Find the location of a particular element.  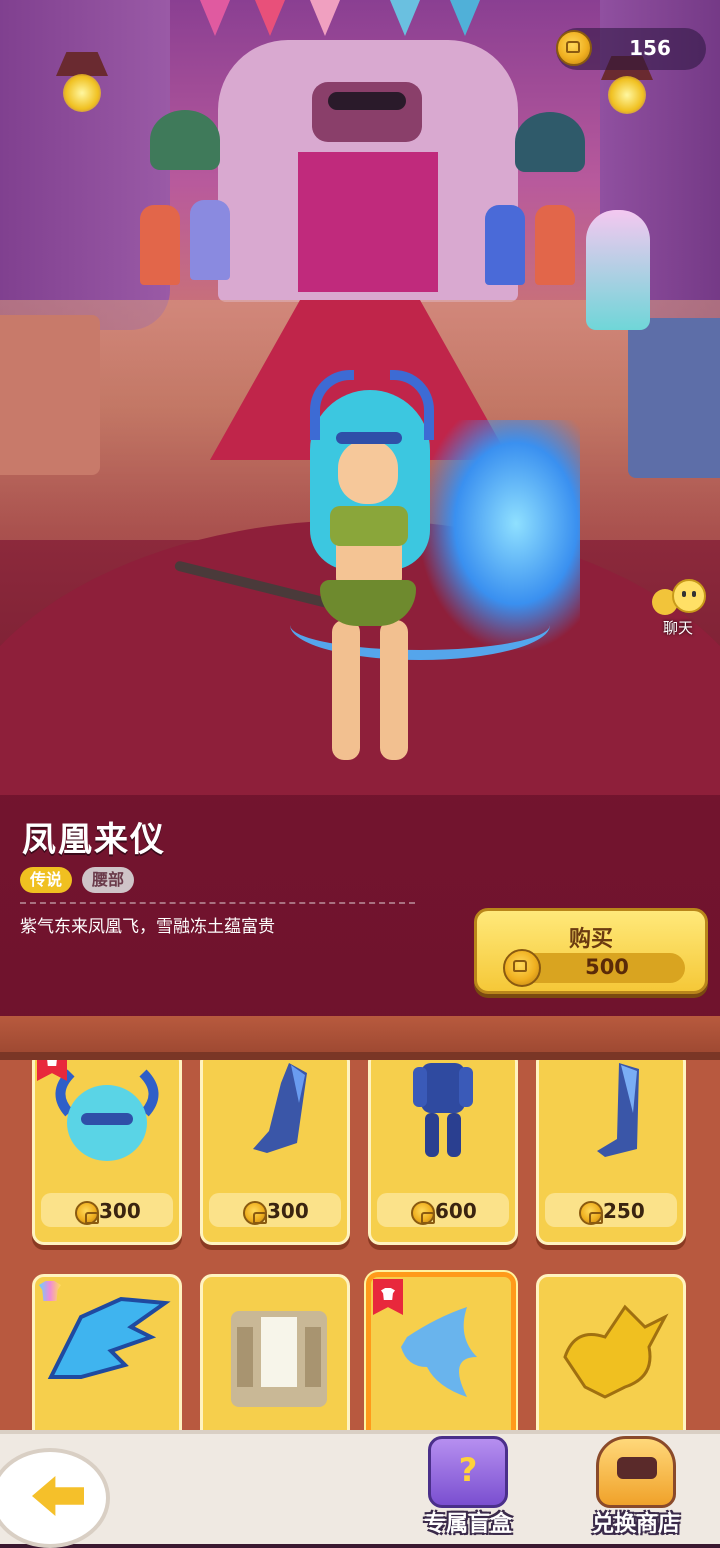

shelf-edge is located at coordinates (360, 1038).